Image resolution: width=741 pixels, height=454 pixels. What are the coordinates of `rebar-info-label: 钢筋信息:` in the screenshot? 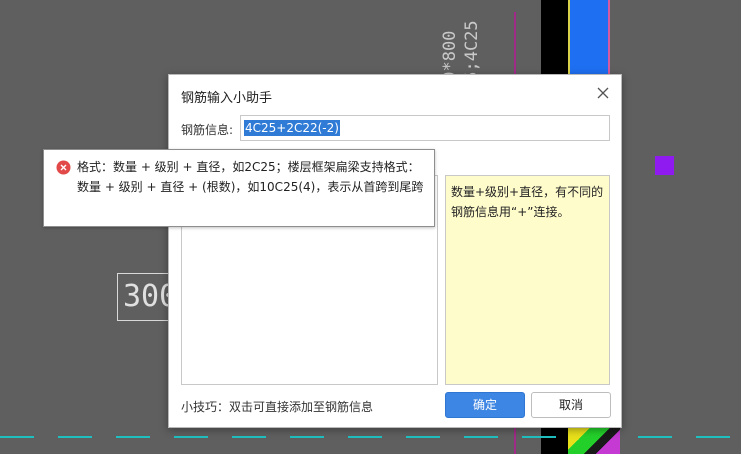 It's located at (207, 130).